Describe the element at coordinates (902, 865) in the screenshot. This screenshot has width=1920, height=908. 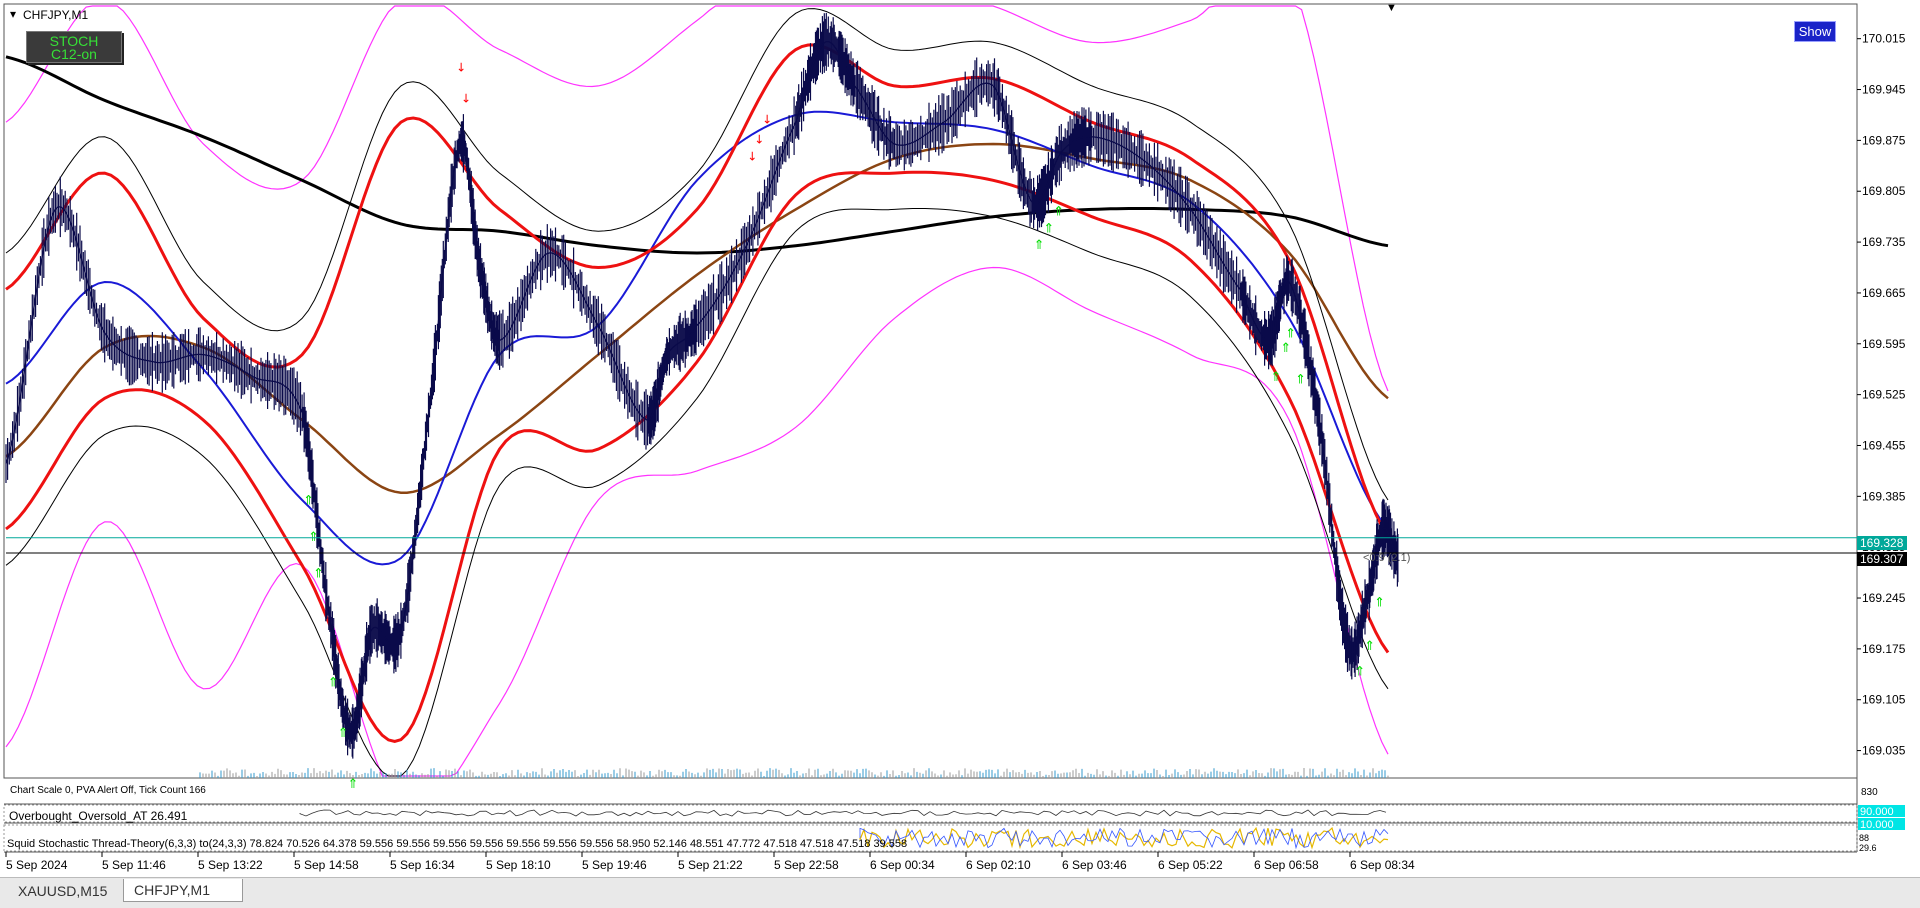
I see `x-tick-label: 6 Sep 00:34` at that location.